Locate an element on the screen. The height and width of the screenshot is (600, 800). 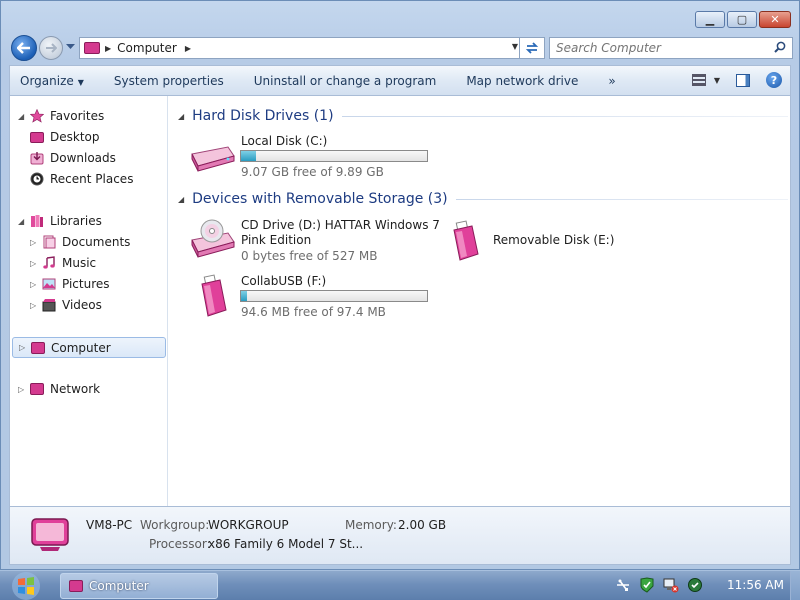
drive-free-space: 0 bytes free of 527 MB is located at coordinates (309, 256).